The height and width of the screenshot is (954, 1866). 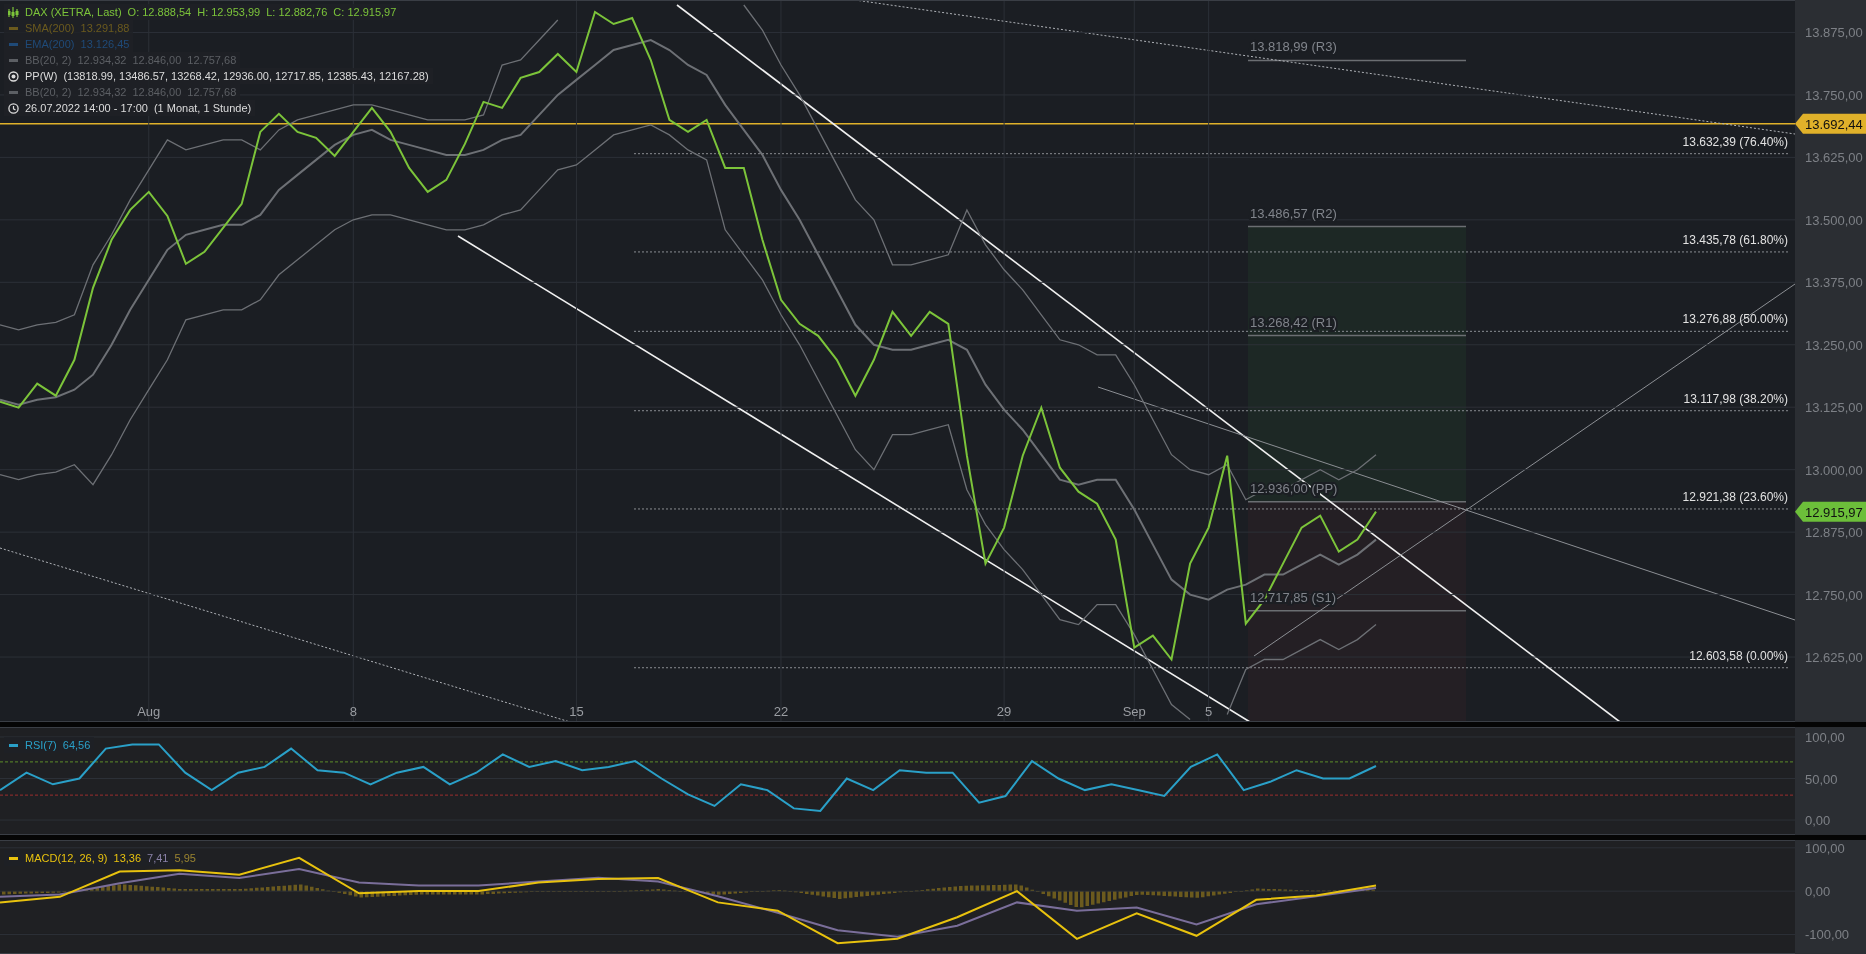 What do you see at coordinates (1834, 283) in the screenshot?
I see `axis-label: 13.375,00` at bounding box center [1834, 283].